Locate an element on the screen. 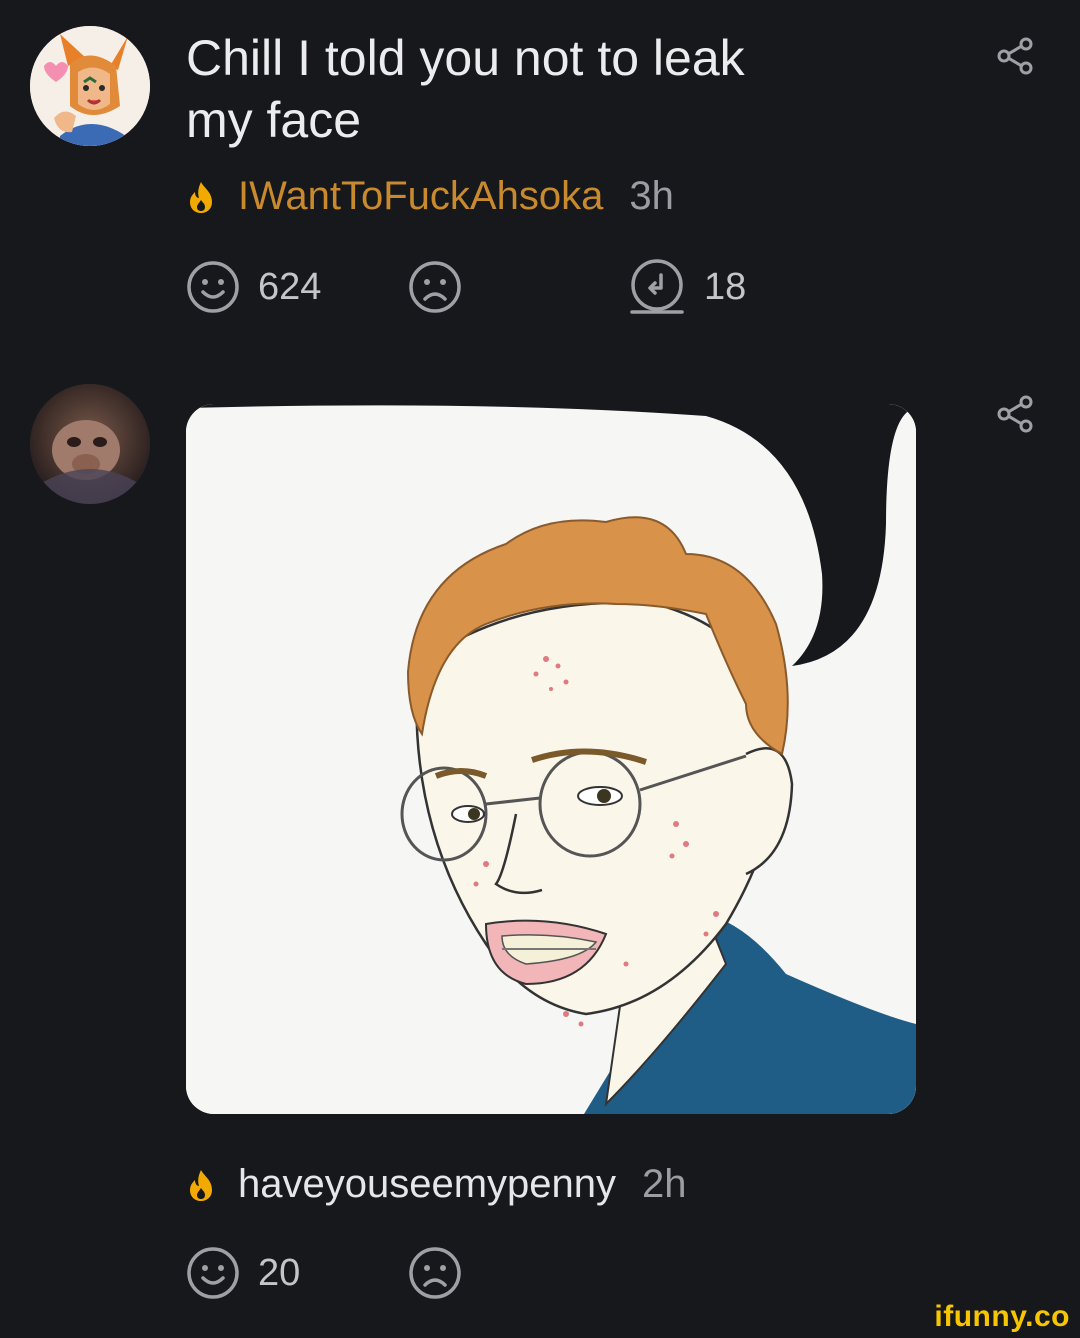 The width and height of the screenshot is (1080, 1338). comment-meta: IWantToFuckAhsoka 3h is located at coordinates (430, 196).